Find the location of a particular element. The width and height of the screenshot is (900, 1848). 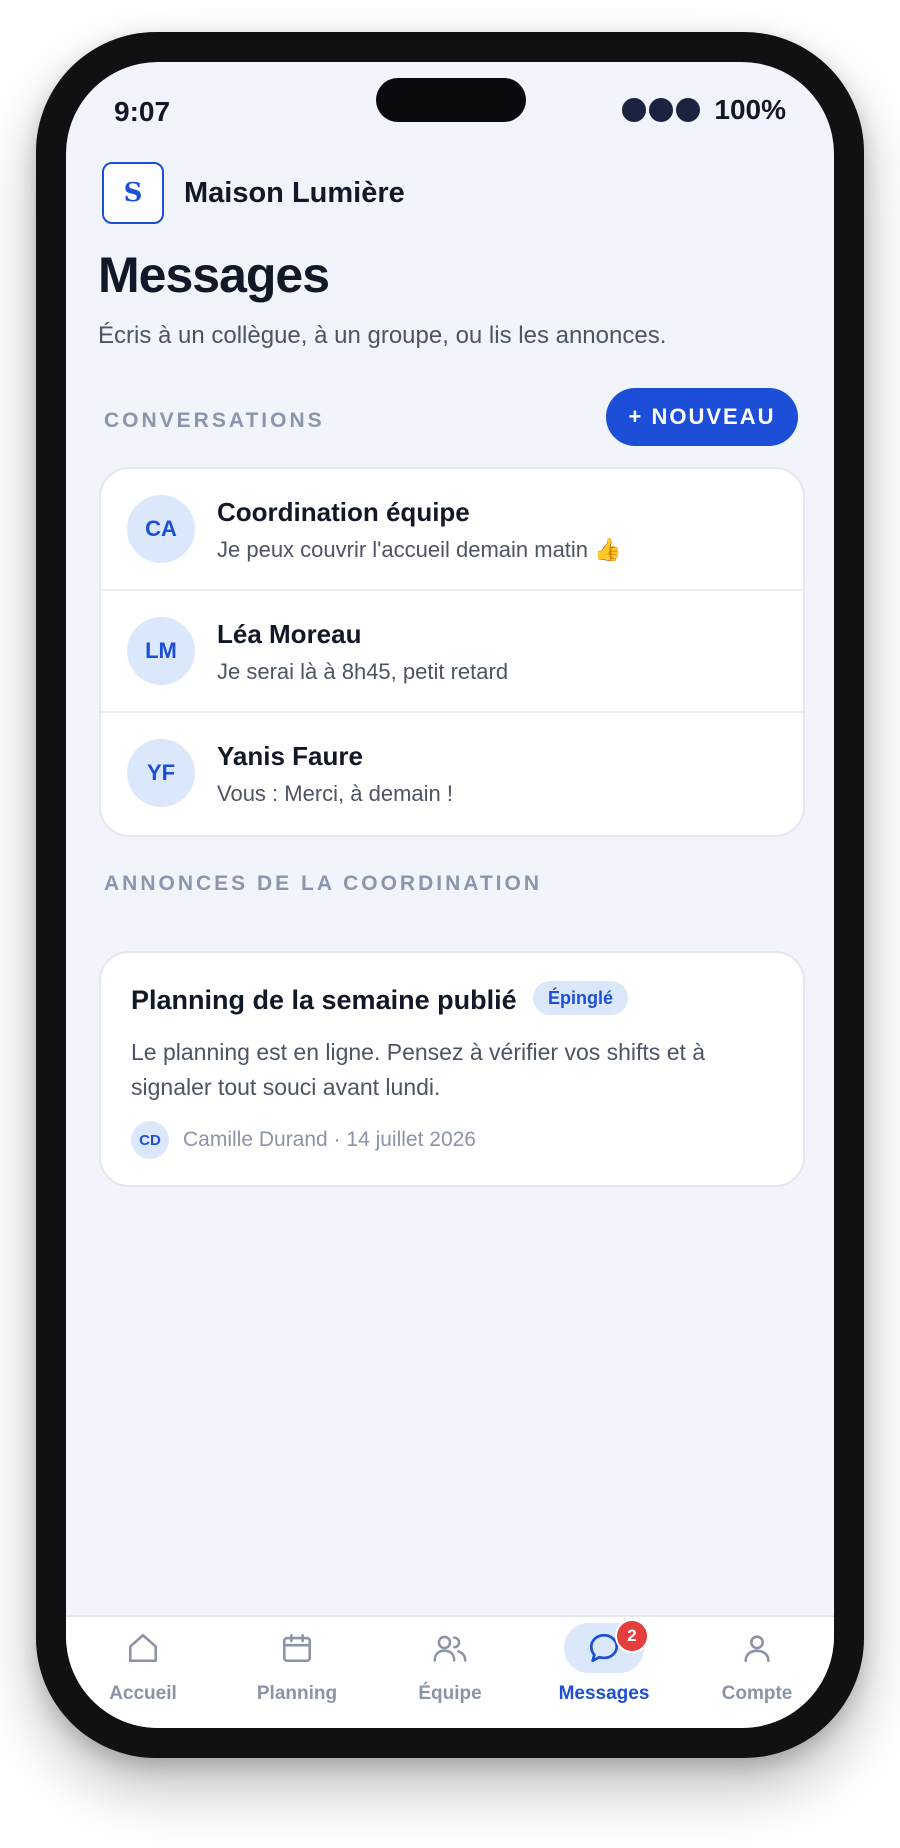

tab-accueil: Accueil is located at coordinates (143, 1672).